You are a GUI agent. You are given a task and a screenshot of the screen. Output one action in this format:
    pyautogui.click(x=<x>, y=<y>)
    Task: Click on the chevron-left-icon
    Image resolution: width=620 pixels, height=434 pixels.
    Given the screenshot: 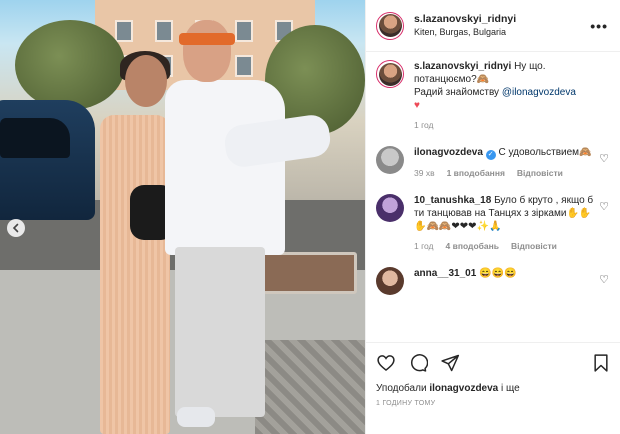 What is the action you would take?
    pyautogui.click(x=15, y=228)
    